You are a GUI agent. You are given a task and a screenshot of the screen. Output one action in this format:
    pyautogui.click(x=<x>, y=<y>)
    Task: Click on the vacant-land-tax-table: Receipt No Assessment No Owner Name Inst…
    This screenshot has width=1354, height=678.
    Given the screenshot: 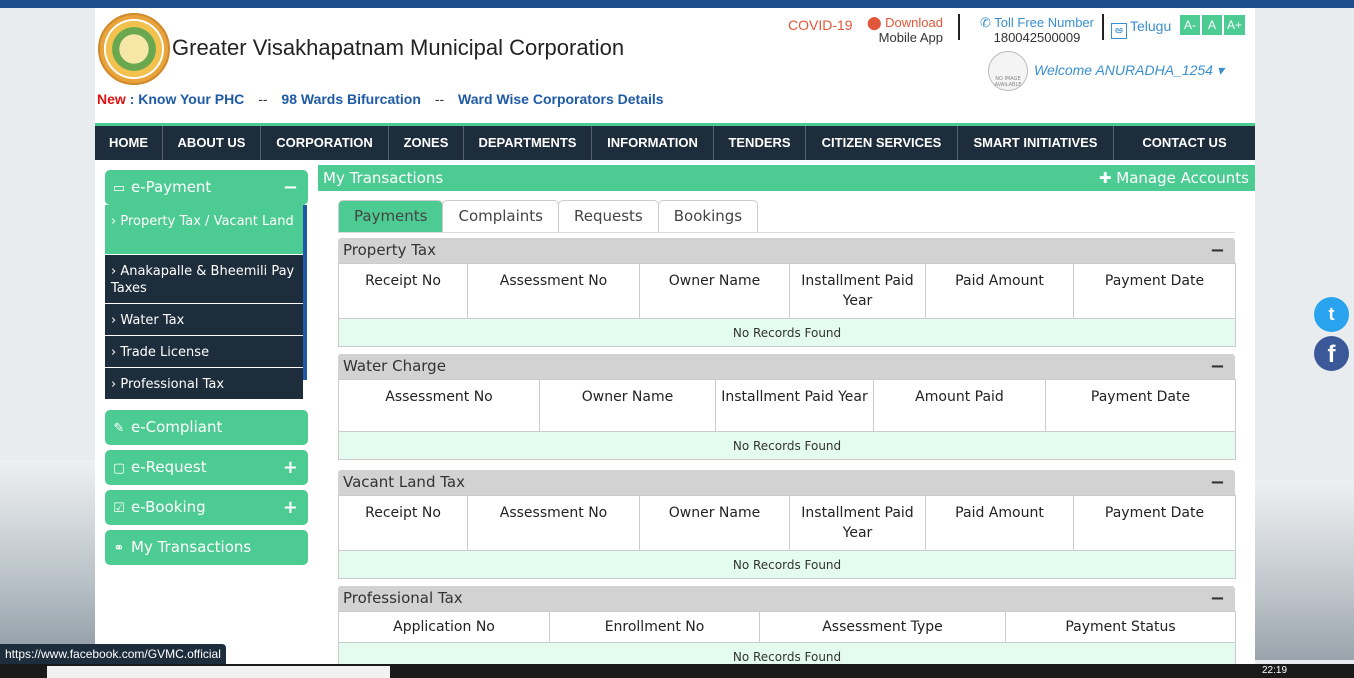 What is the action you would take?
    pyautogui.click(x=787, y=537)
    